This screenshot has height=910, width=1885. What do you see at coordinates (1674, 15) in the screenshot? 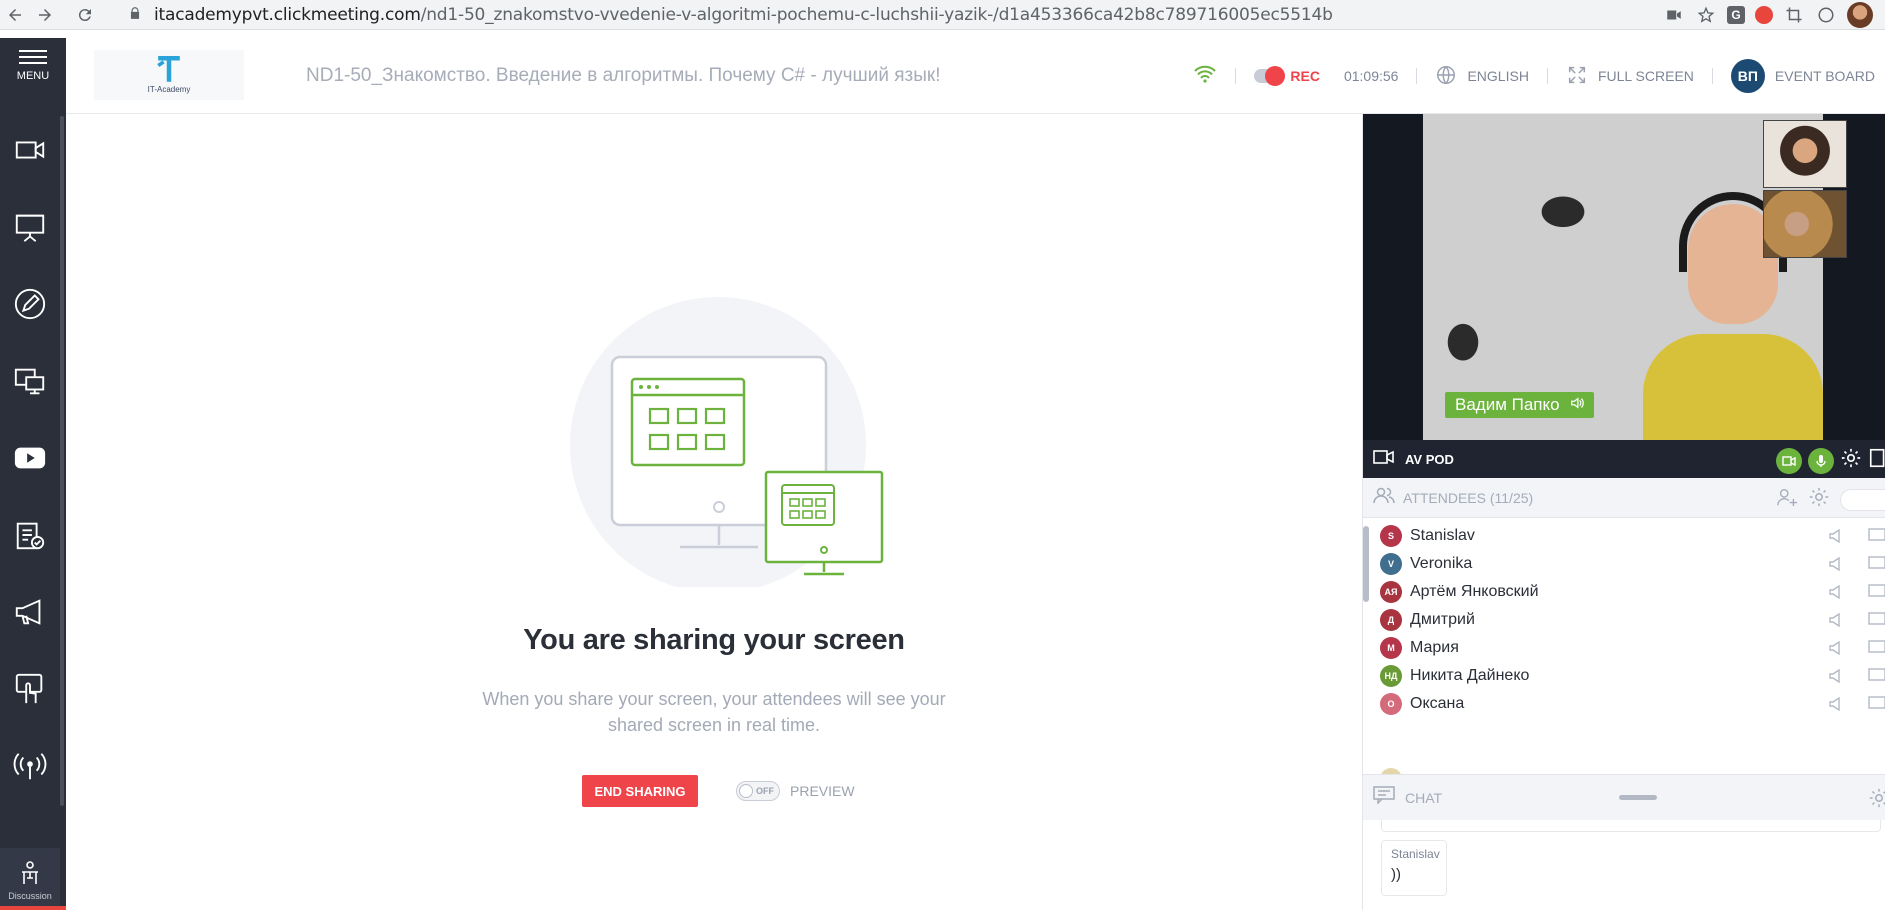
I see `camera-indicator-icon` at bounding box center [1674, 15].